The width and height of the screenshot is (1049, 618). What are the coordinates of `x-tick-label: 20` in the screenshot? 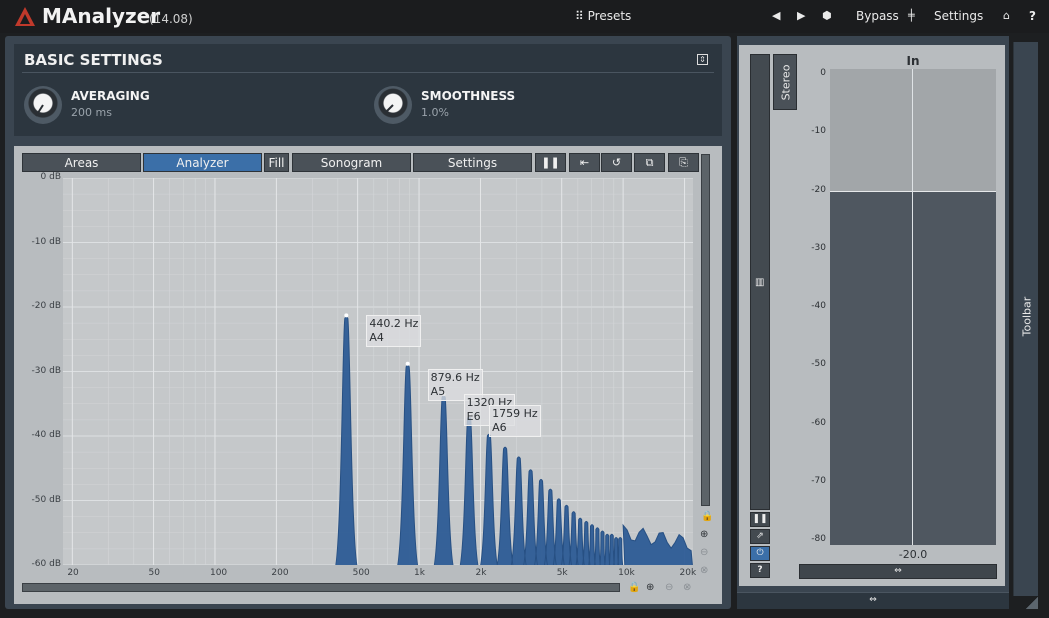 It's located at (73, 573).